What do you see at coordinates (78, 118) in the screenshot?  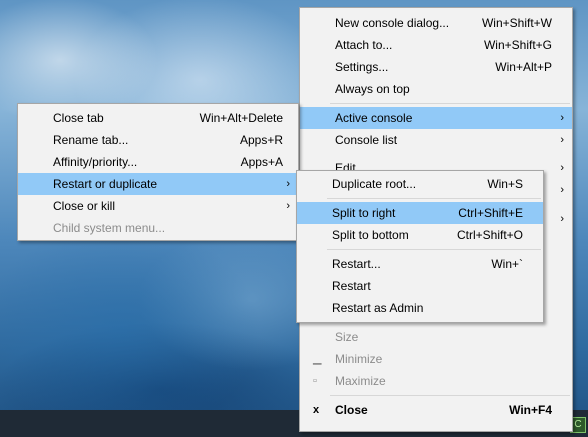 I see `menu-item-label: Close tab` at bounding box center [78, 118].